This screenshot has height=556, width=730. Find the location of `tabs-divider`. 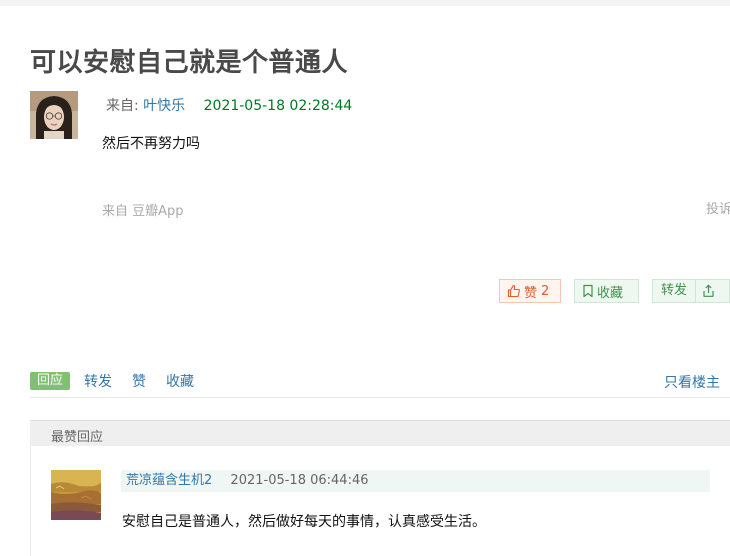

tabs-divider is located at coordinates (380, 397).